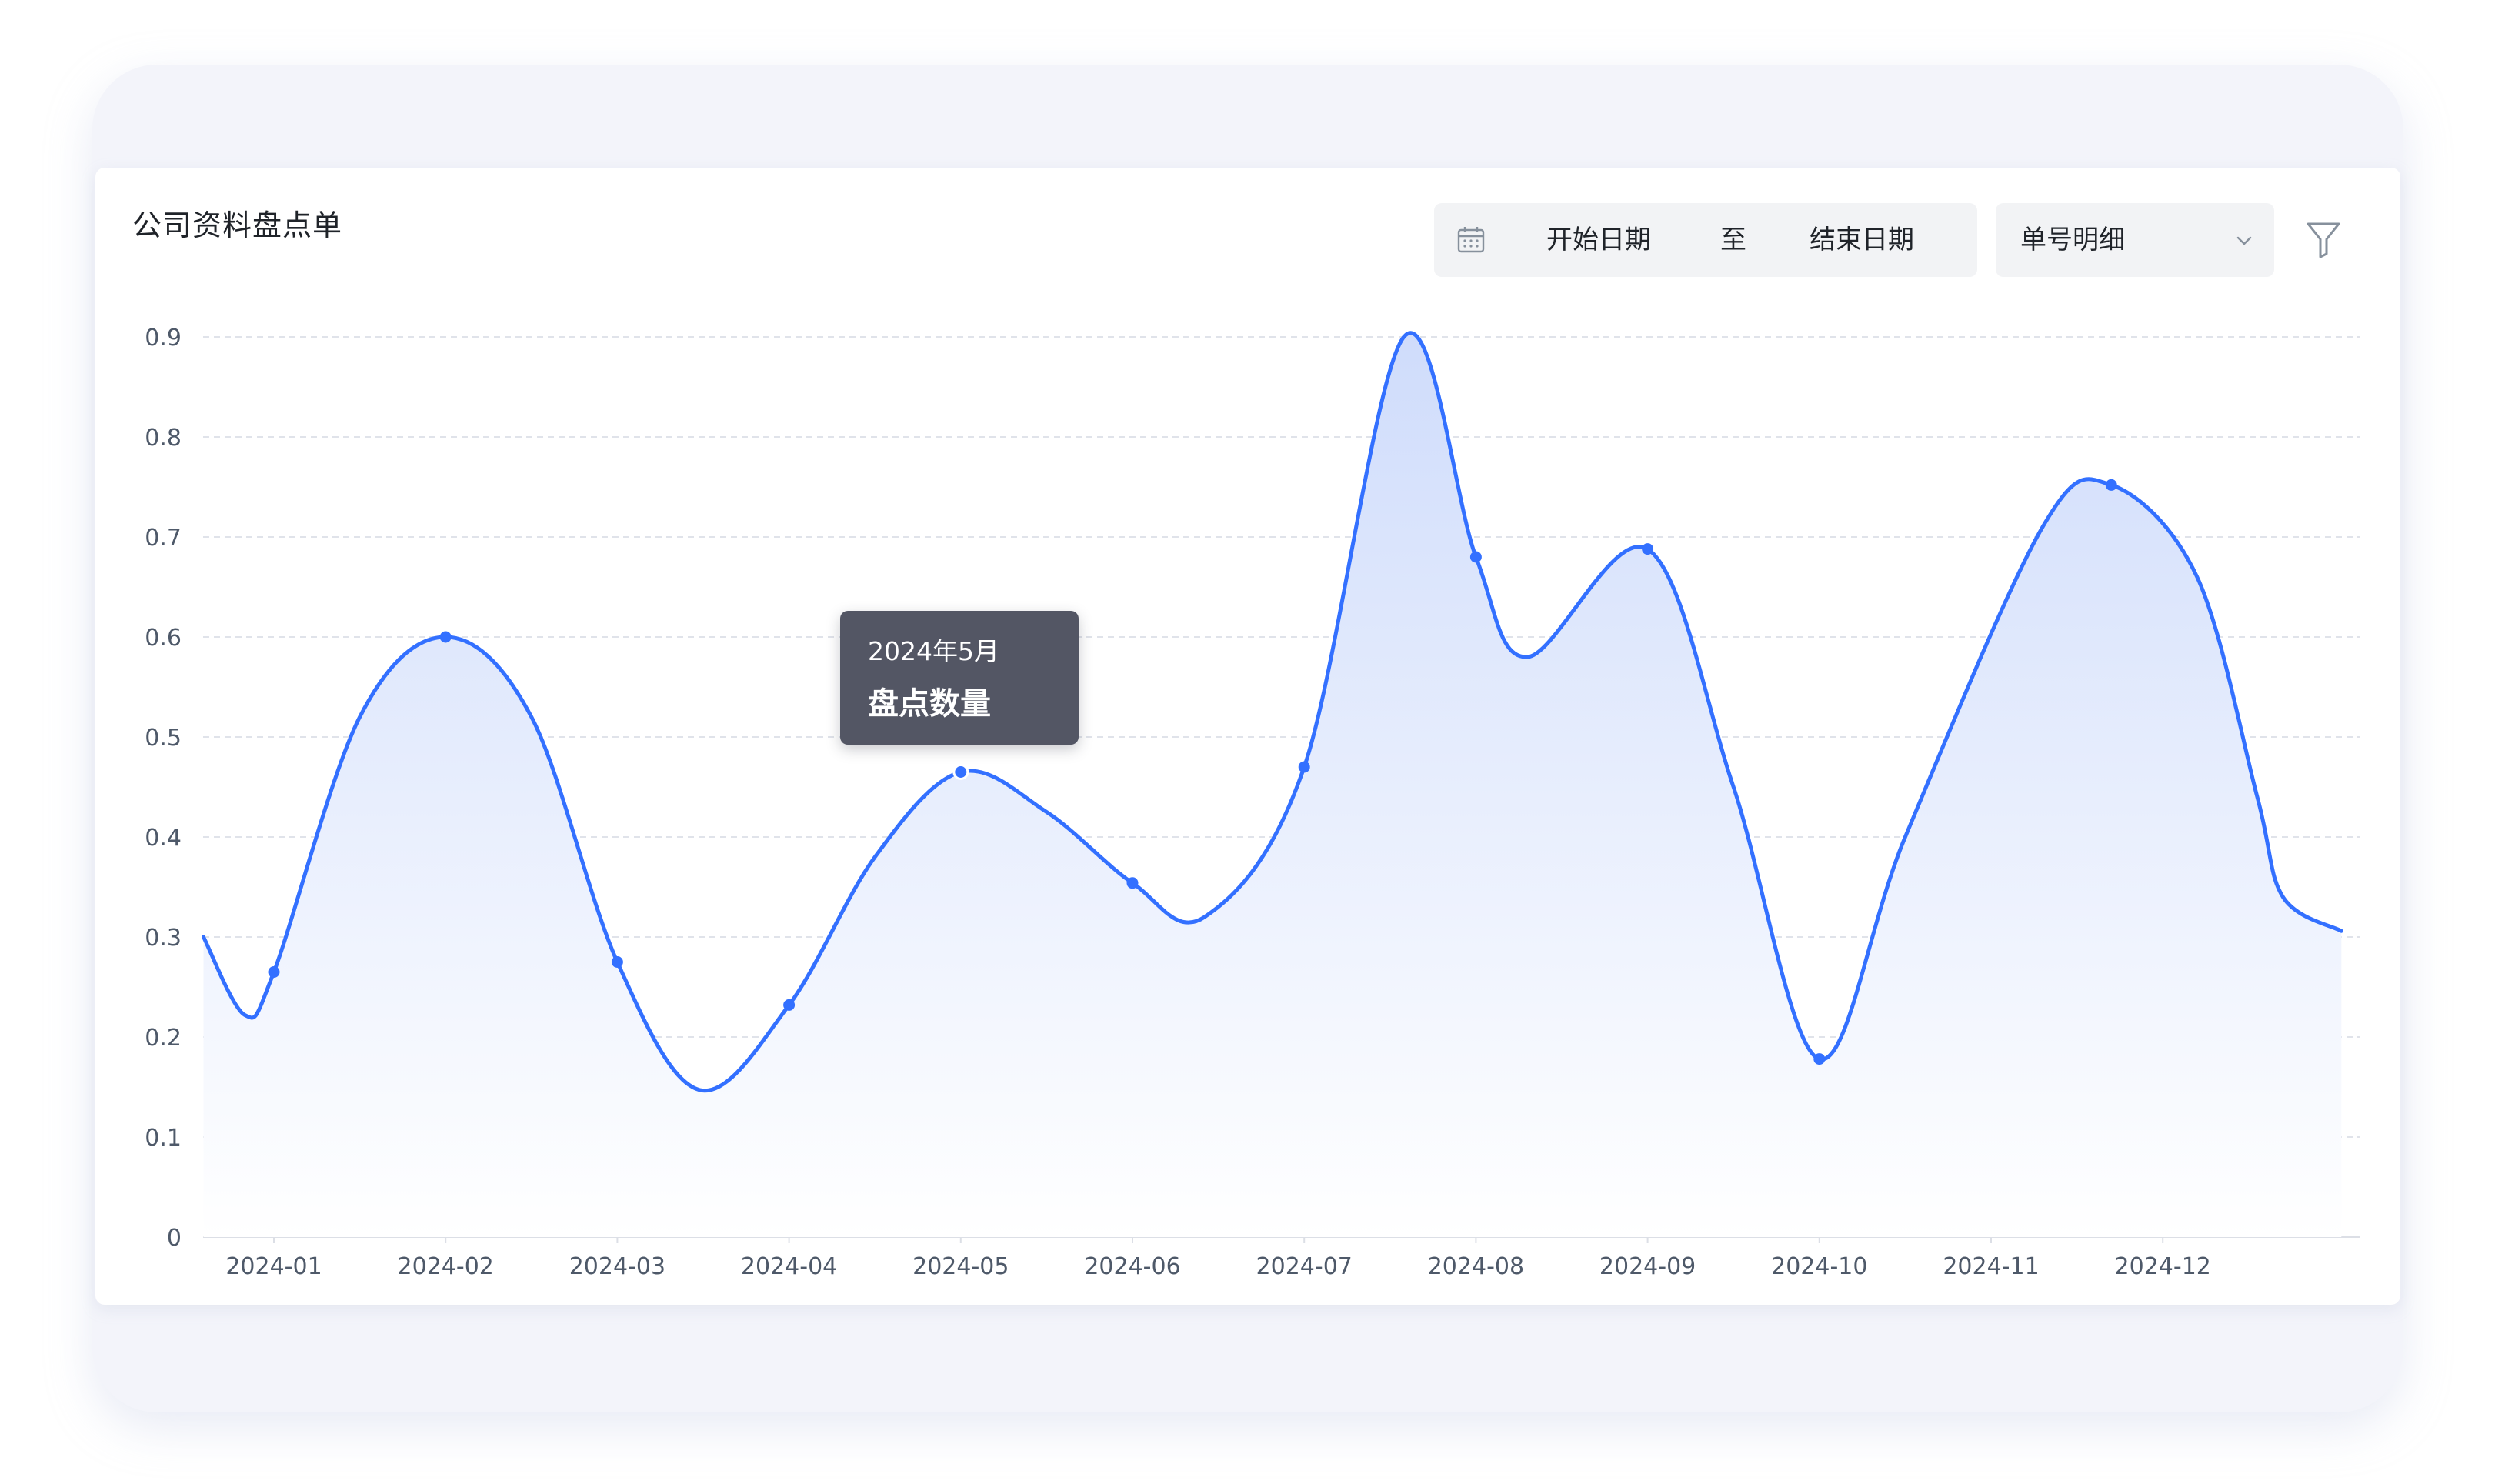 This screenshot has width=2495, height=1484. Describe the element at coordinates (617, 1266) in the screenshot. I see `x-tick-label: 2024-03` at that location.